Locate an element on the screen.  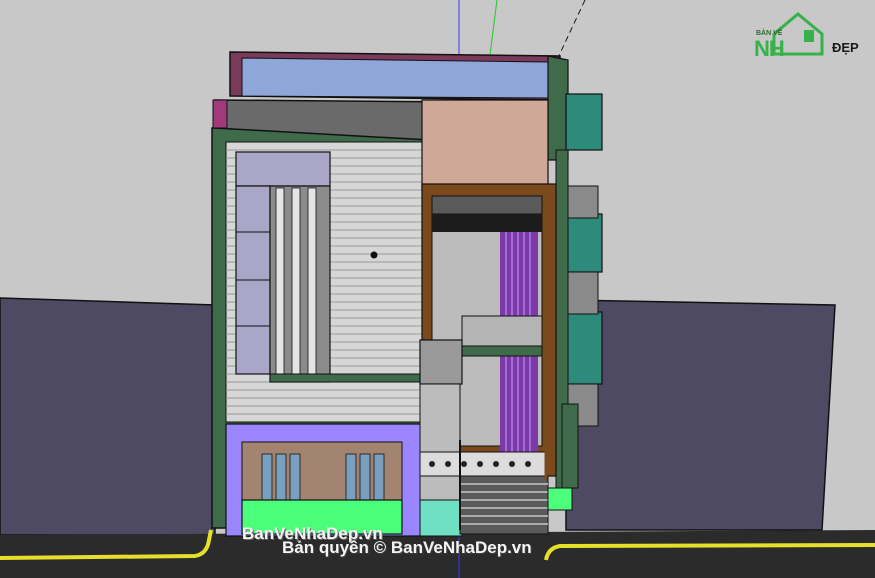
side-planter-dark is located at coordinates (570, 446).